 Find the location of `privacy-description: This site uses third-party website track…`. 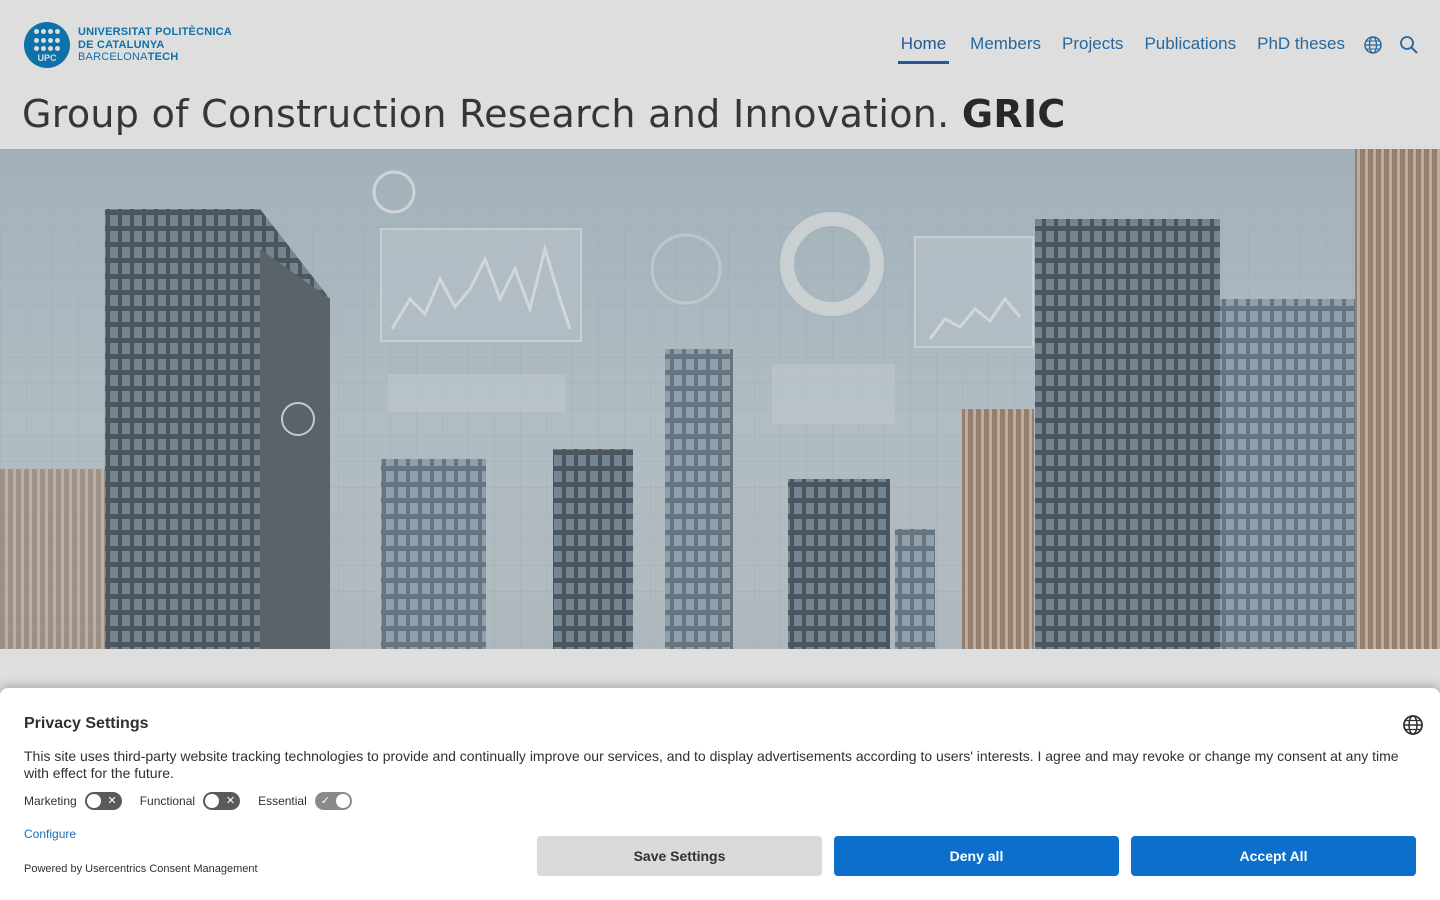

privacy-description: This site uses third-party website track… is located at coordinates (711, 764).